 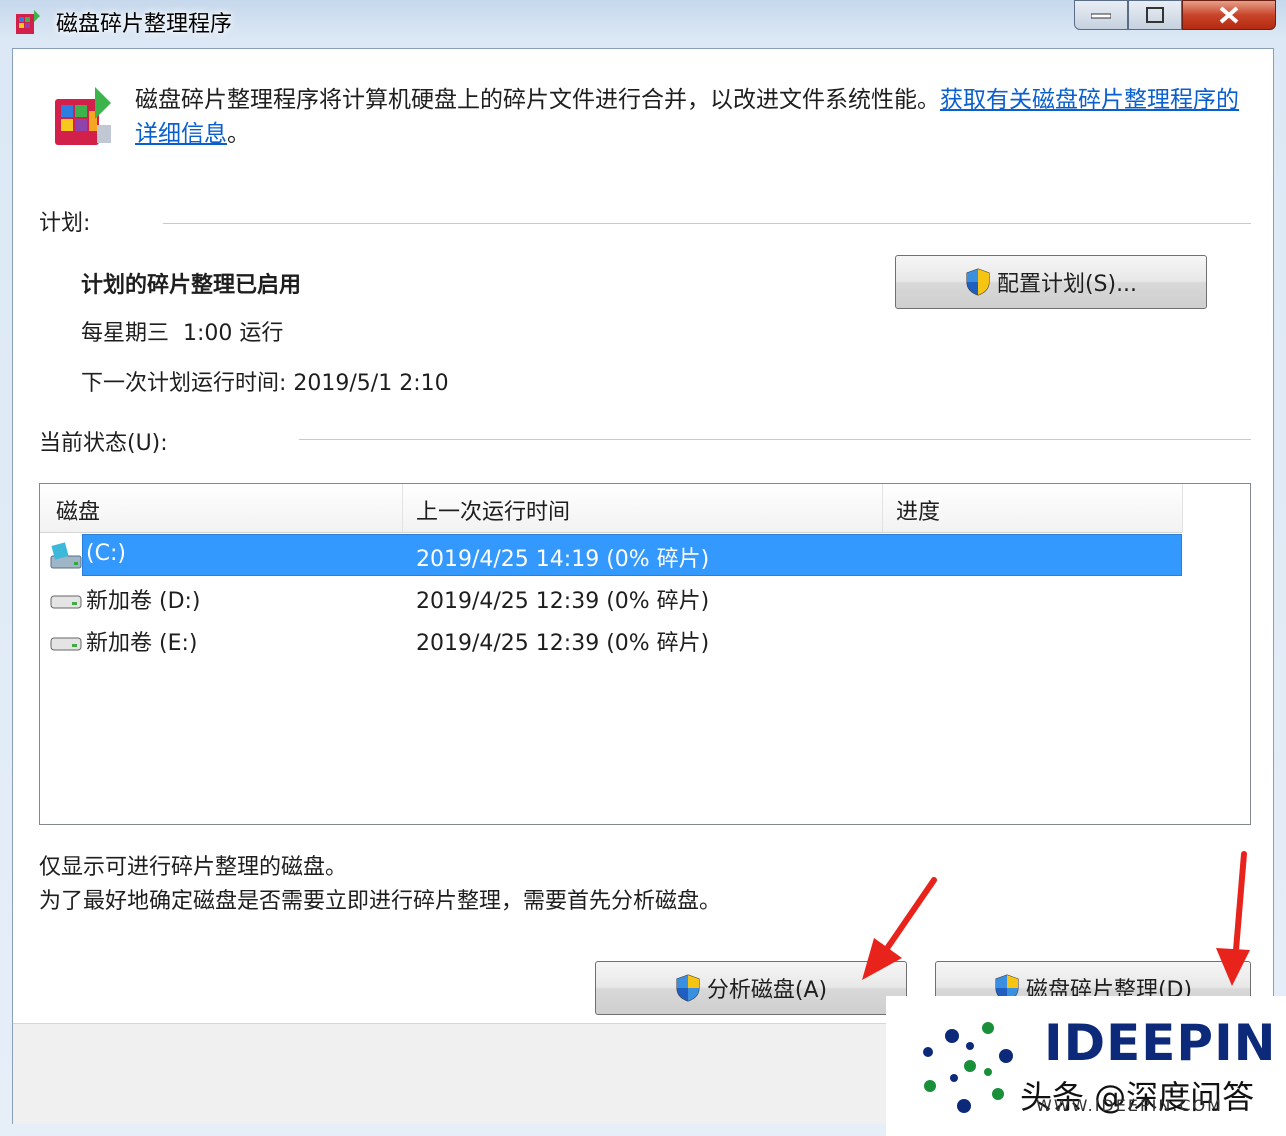 What do you see at coordinates (66, 555) in the screenshot?
I see `system-drive-icon` at bounding box center [66, 555].